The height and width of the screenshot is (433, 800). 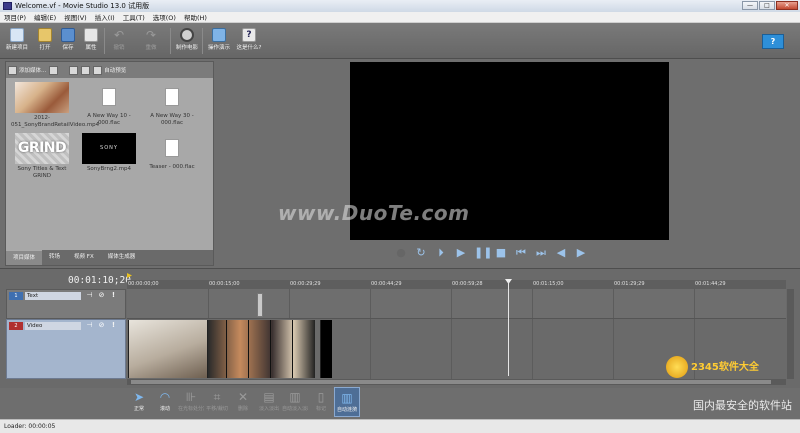 I want to click on previous-frame-icon: ◀, so click(x=561, y=253).